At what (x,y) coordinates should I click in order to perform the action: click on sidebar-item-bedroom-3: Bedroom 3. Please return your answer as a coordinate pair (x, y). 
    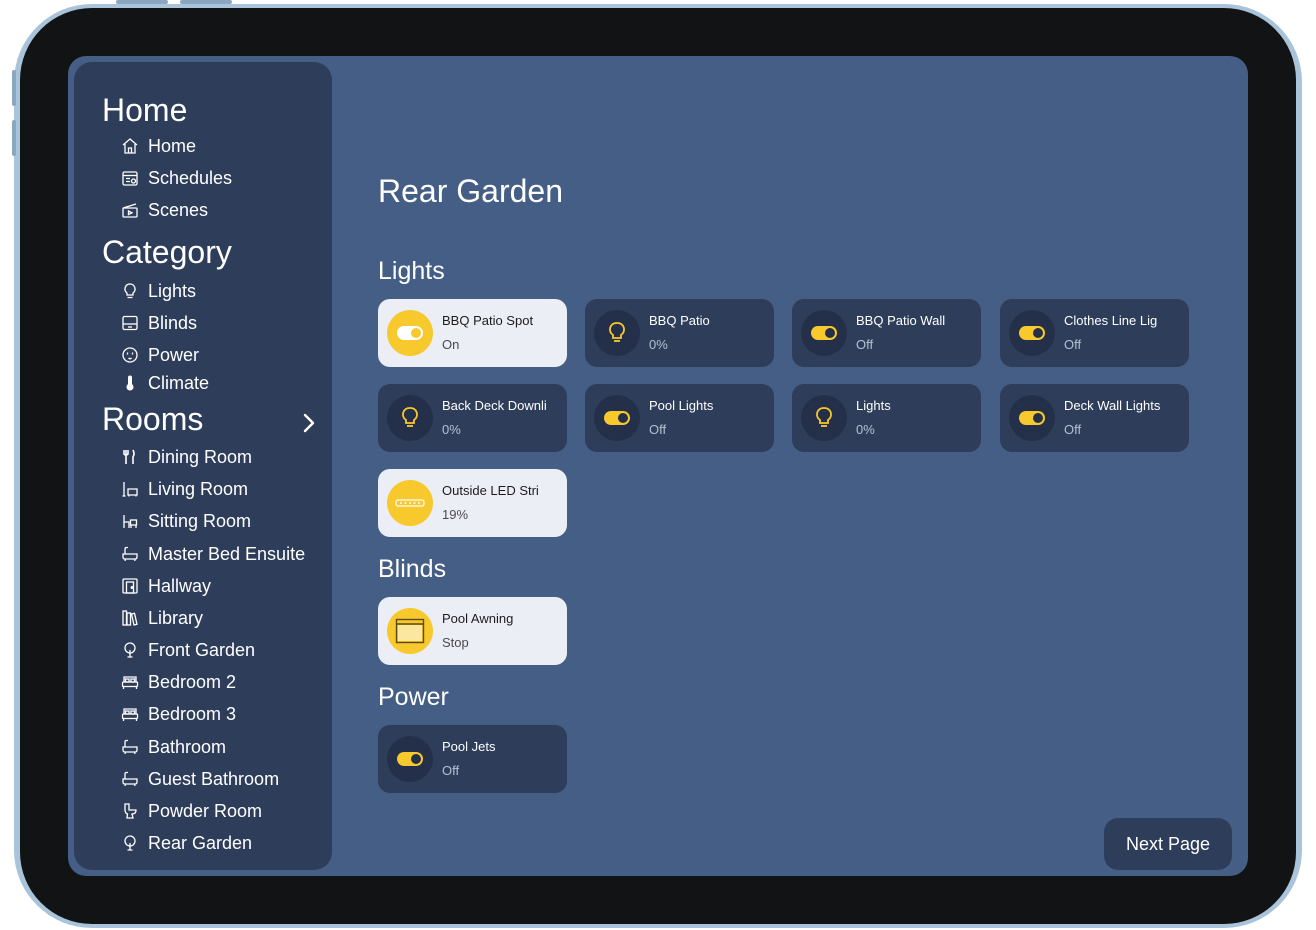
    Looking at the image, I should click on (178, 714).